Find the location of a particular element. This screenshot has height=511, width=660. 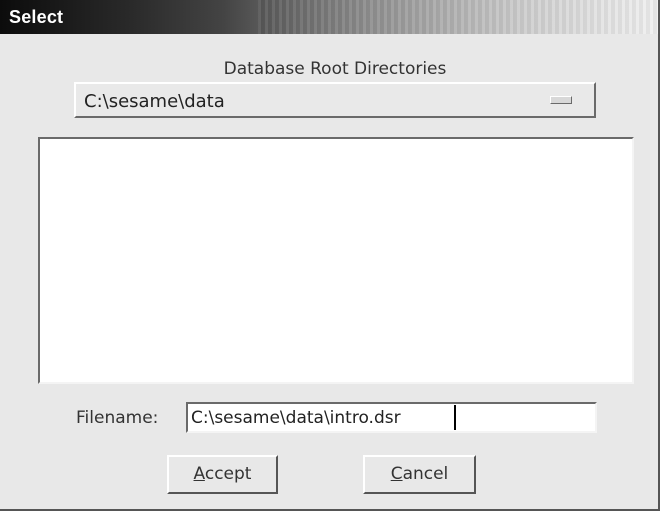

title-bar-texture is located at coordinates (458, 17).